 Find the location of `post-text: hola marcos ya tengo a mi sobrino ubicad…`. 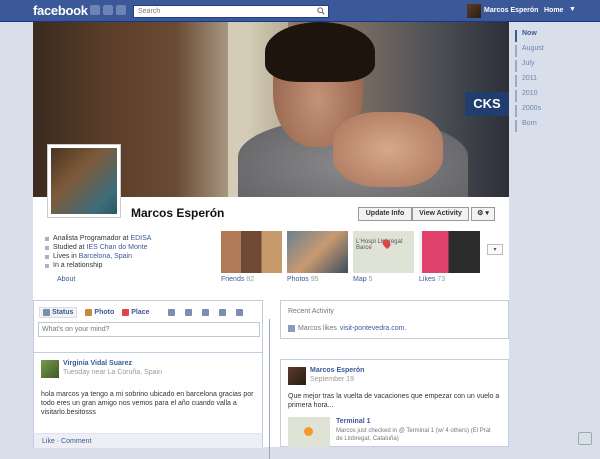

post-text: hola marcos ya tengo a mi sobrino ubicad… is located at coordinates (147, 403).